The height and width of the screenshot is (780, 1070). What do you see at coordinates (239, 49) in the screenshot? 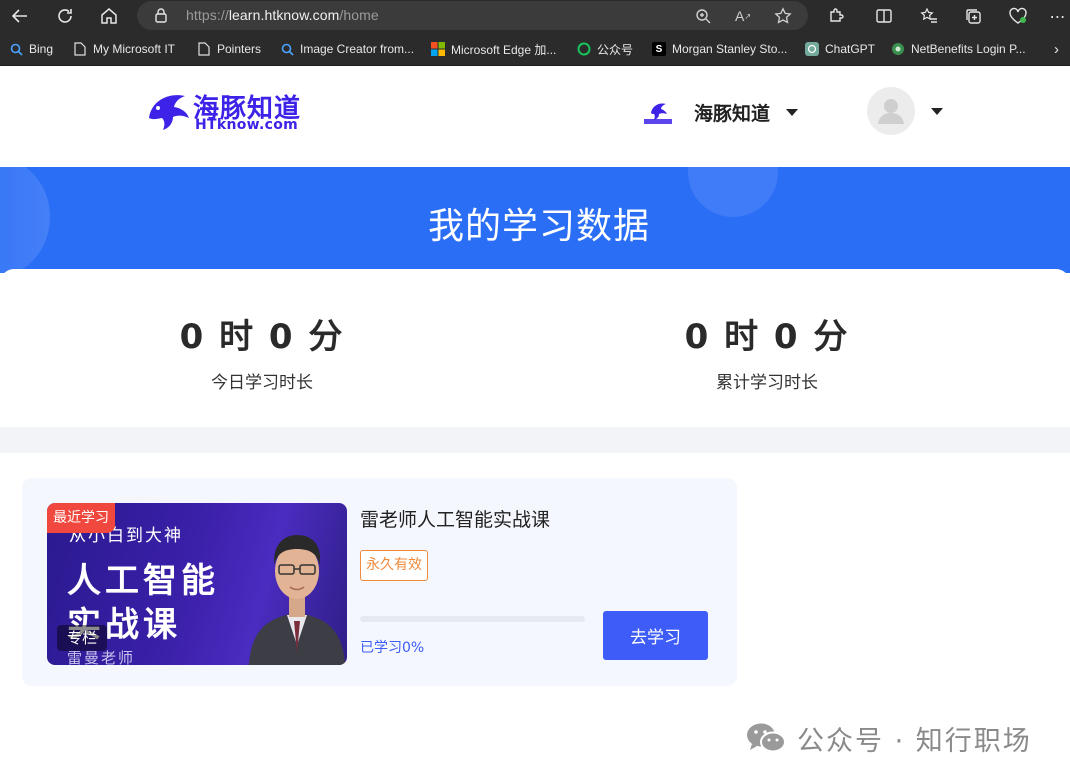
I see `bookmark-label: Pointers` at bounding box center [239, 49].